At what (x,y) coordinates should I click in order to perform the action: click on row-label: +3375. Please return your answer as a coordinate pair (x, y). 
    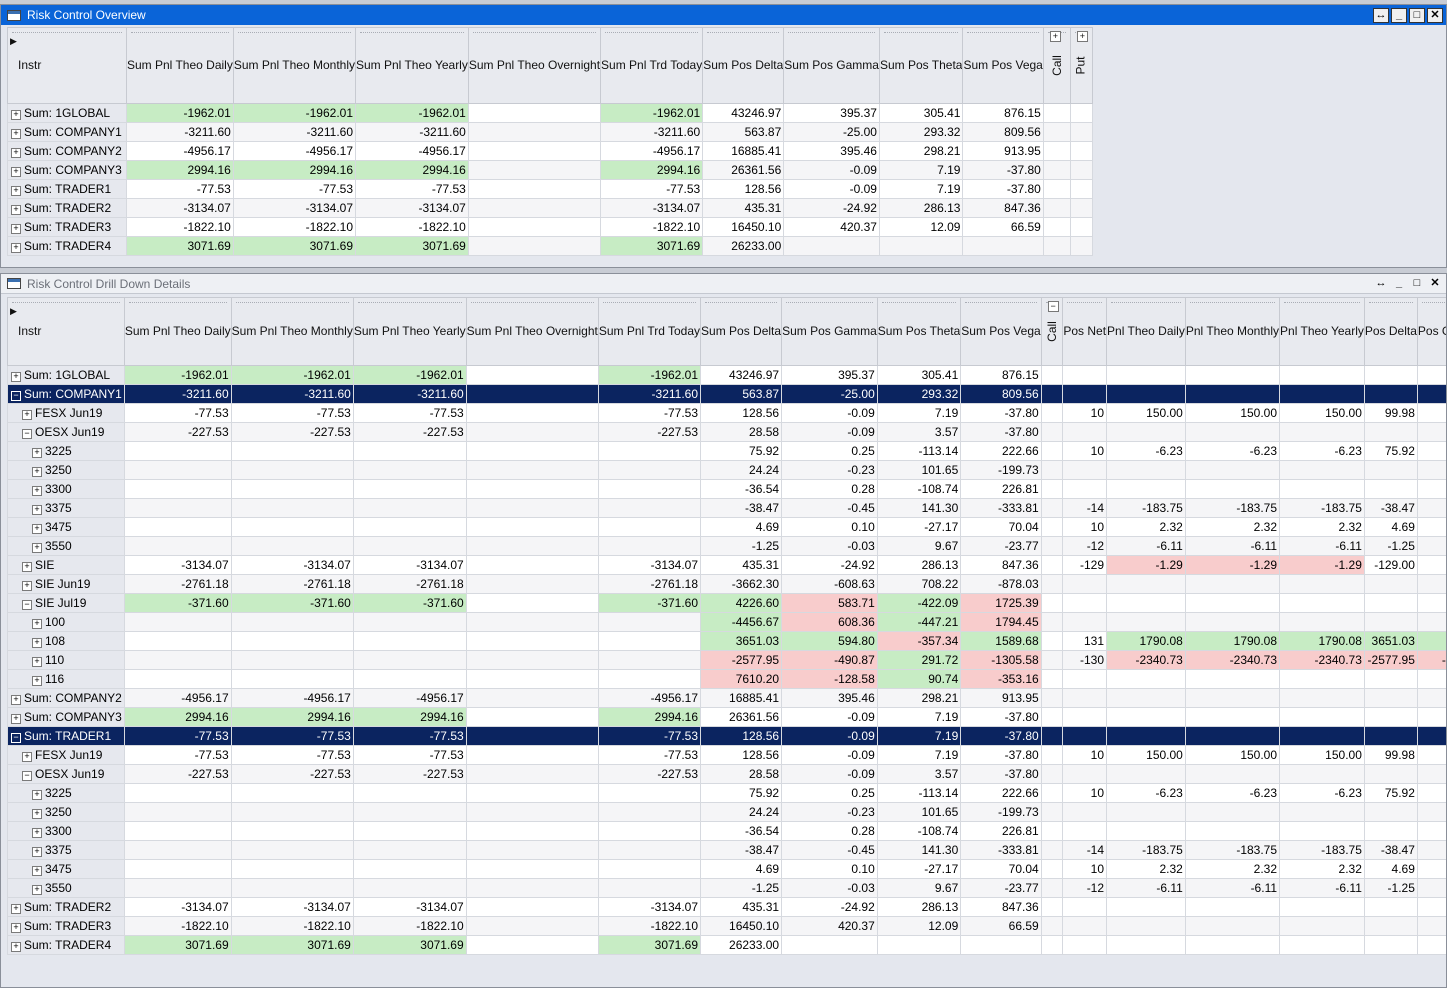
    Looking at the image, I should click on (66, 850).